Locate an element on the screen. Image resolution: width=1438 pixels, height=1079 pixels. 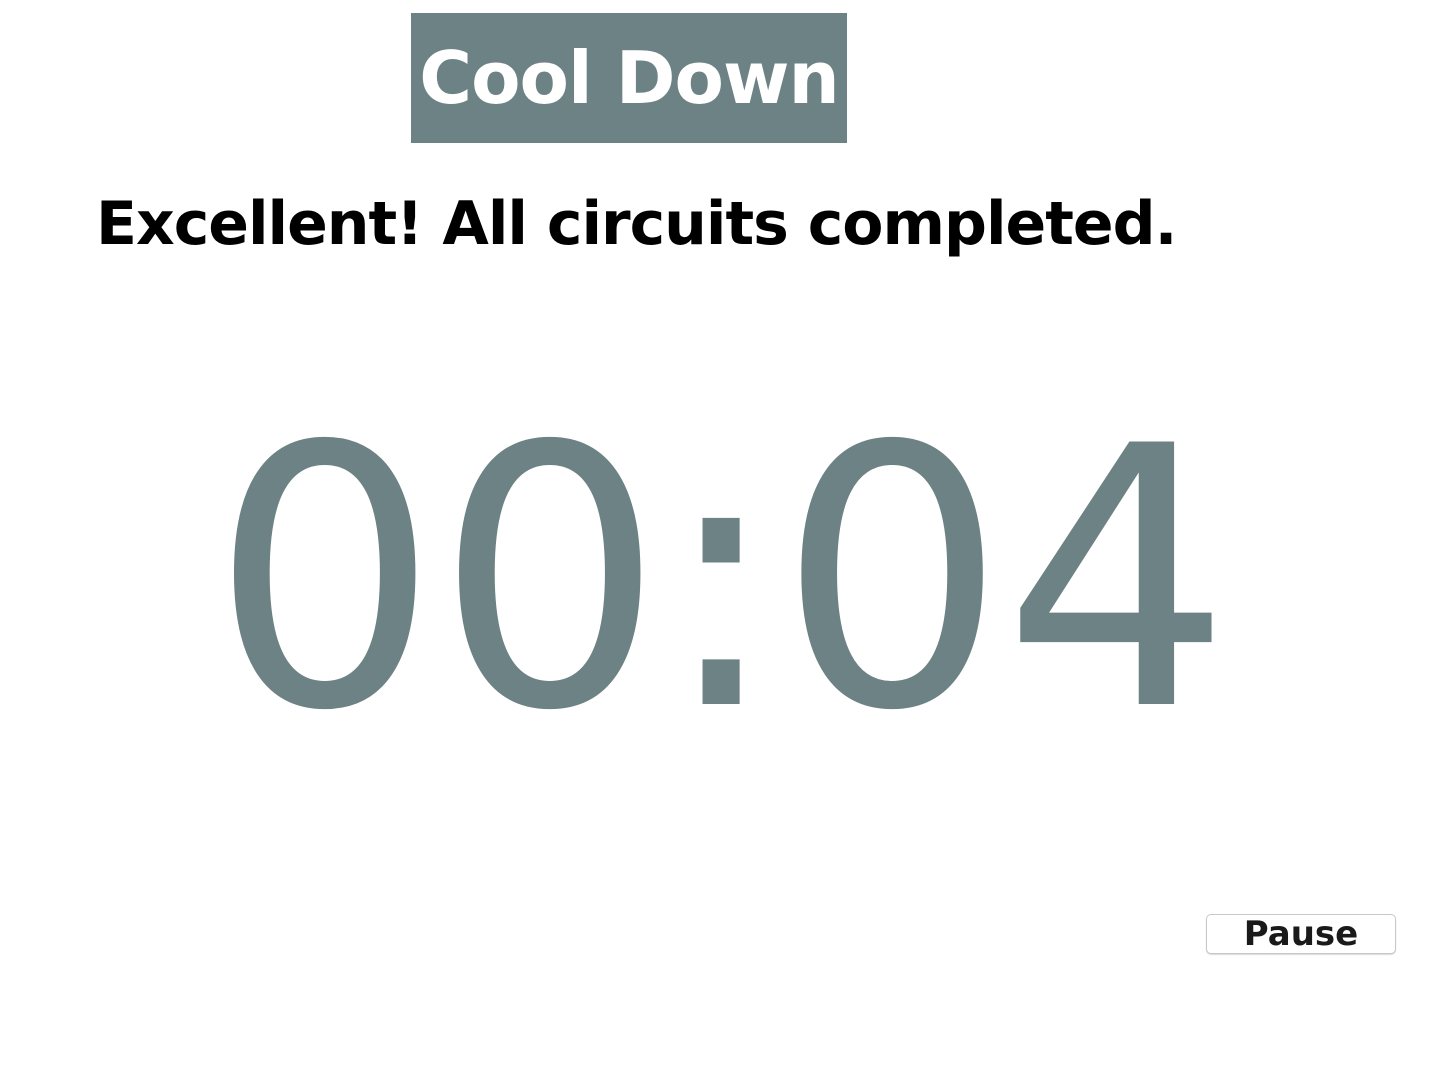
pause-button: Pause is located at coordinates (1301, 934).